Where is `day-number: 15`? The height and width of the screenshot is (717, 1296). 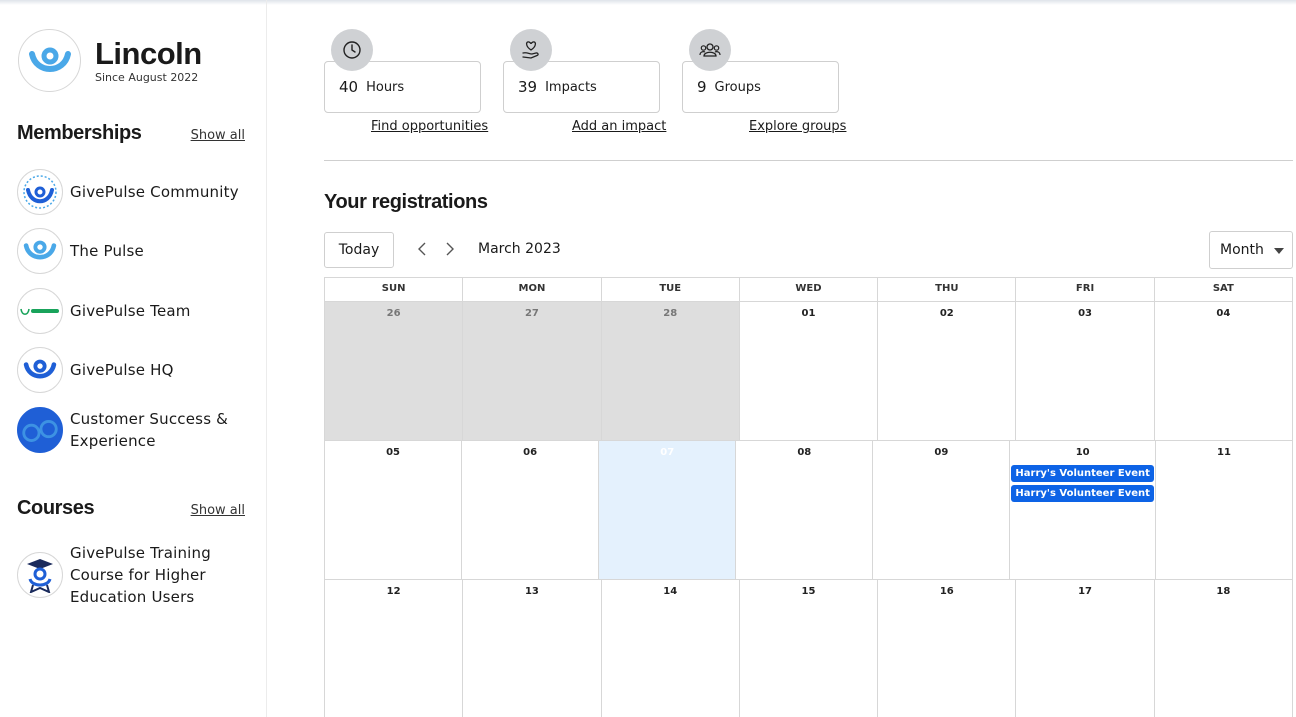 day-number: 15 is located at coordinates (808, 591).